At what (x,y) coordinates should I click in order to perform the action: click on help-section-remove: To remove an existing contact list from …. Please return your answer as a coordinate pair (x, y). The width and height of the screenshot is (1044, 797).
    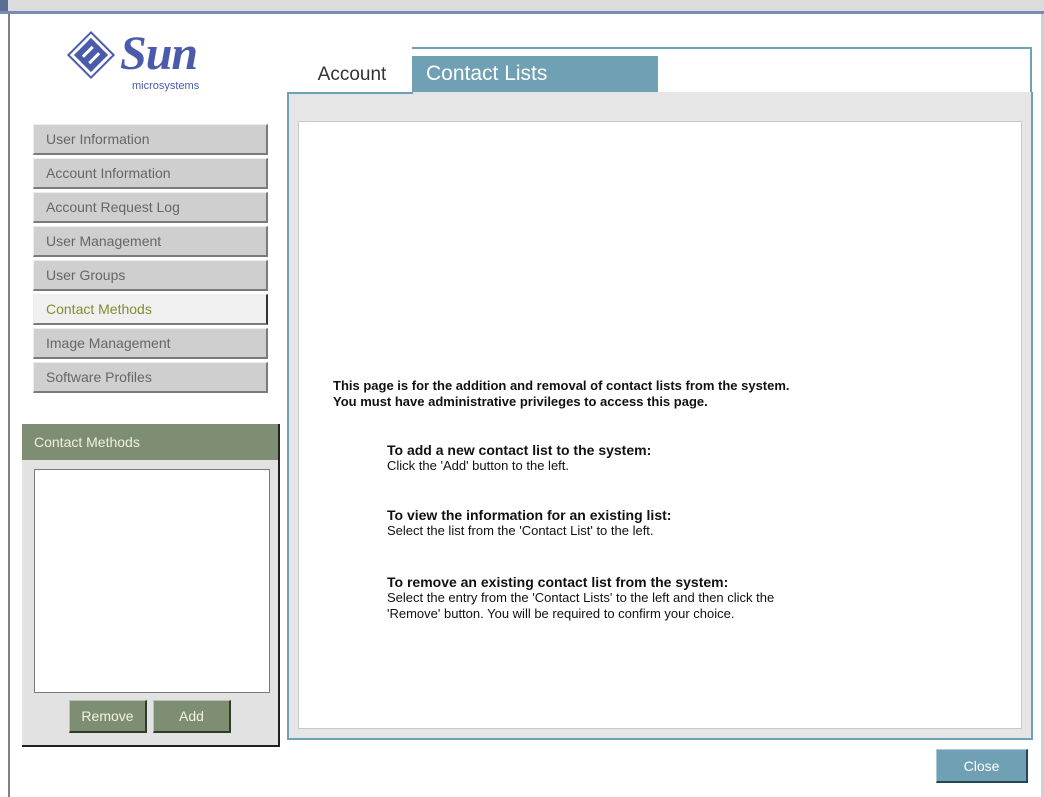
    Looking at the image, I should click on (687, 598).